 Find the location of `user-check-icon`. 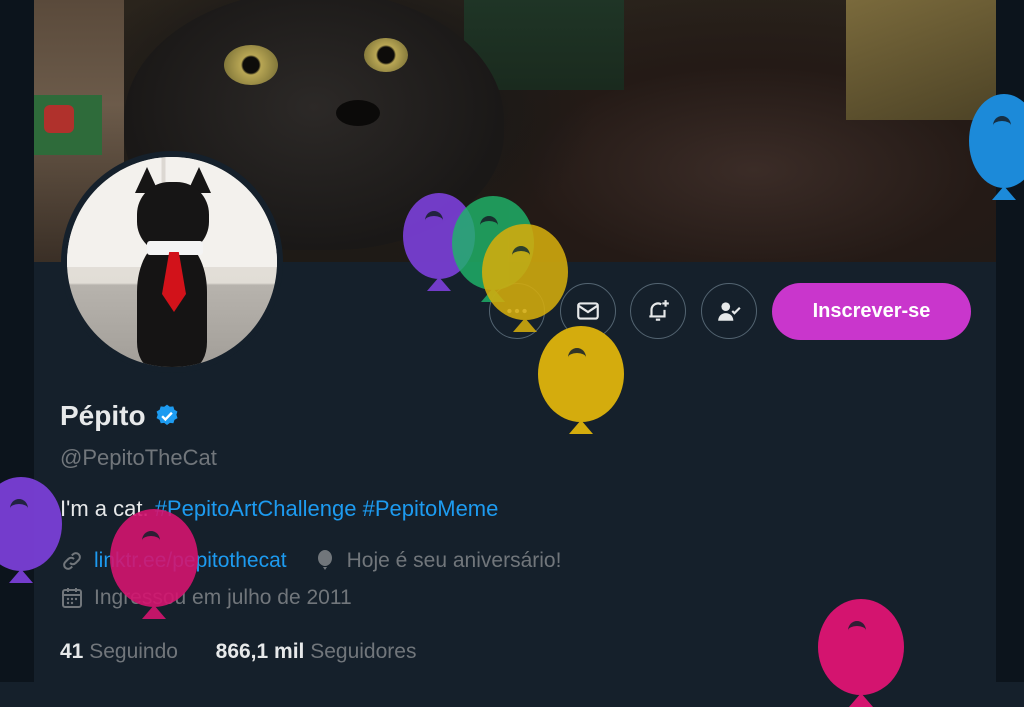

user-check-icon is located at coordinates (729, 311).